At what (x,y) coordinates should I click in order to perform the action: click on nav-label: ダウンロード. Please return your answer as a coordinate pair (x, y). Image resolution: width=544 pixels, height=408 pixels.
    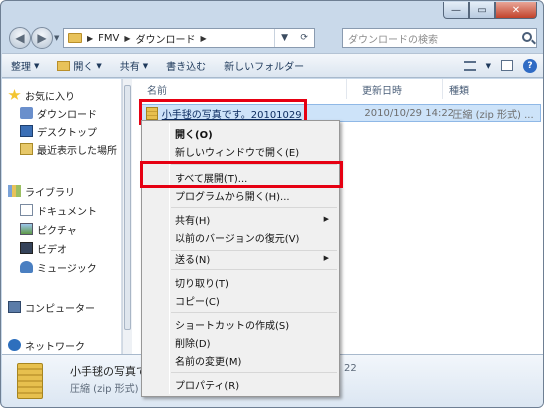
    Looking at the image, I should click on (67, 115).